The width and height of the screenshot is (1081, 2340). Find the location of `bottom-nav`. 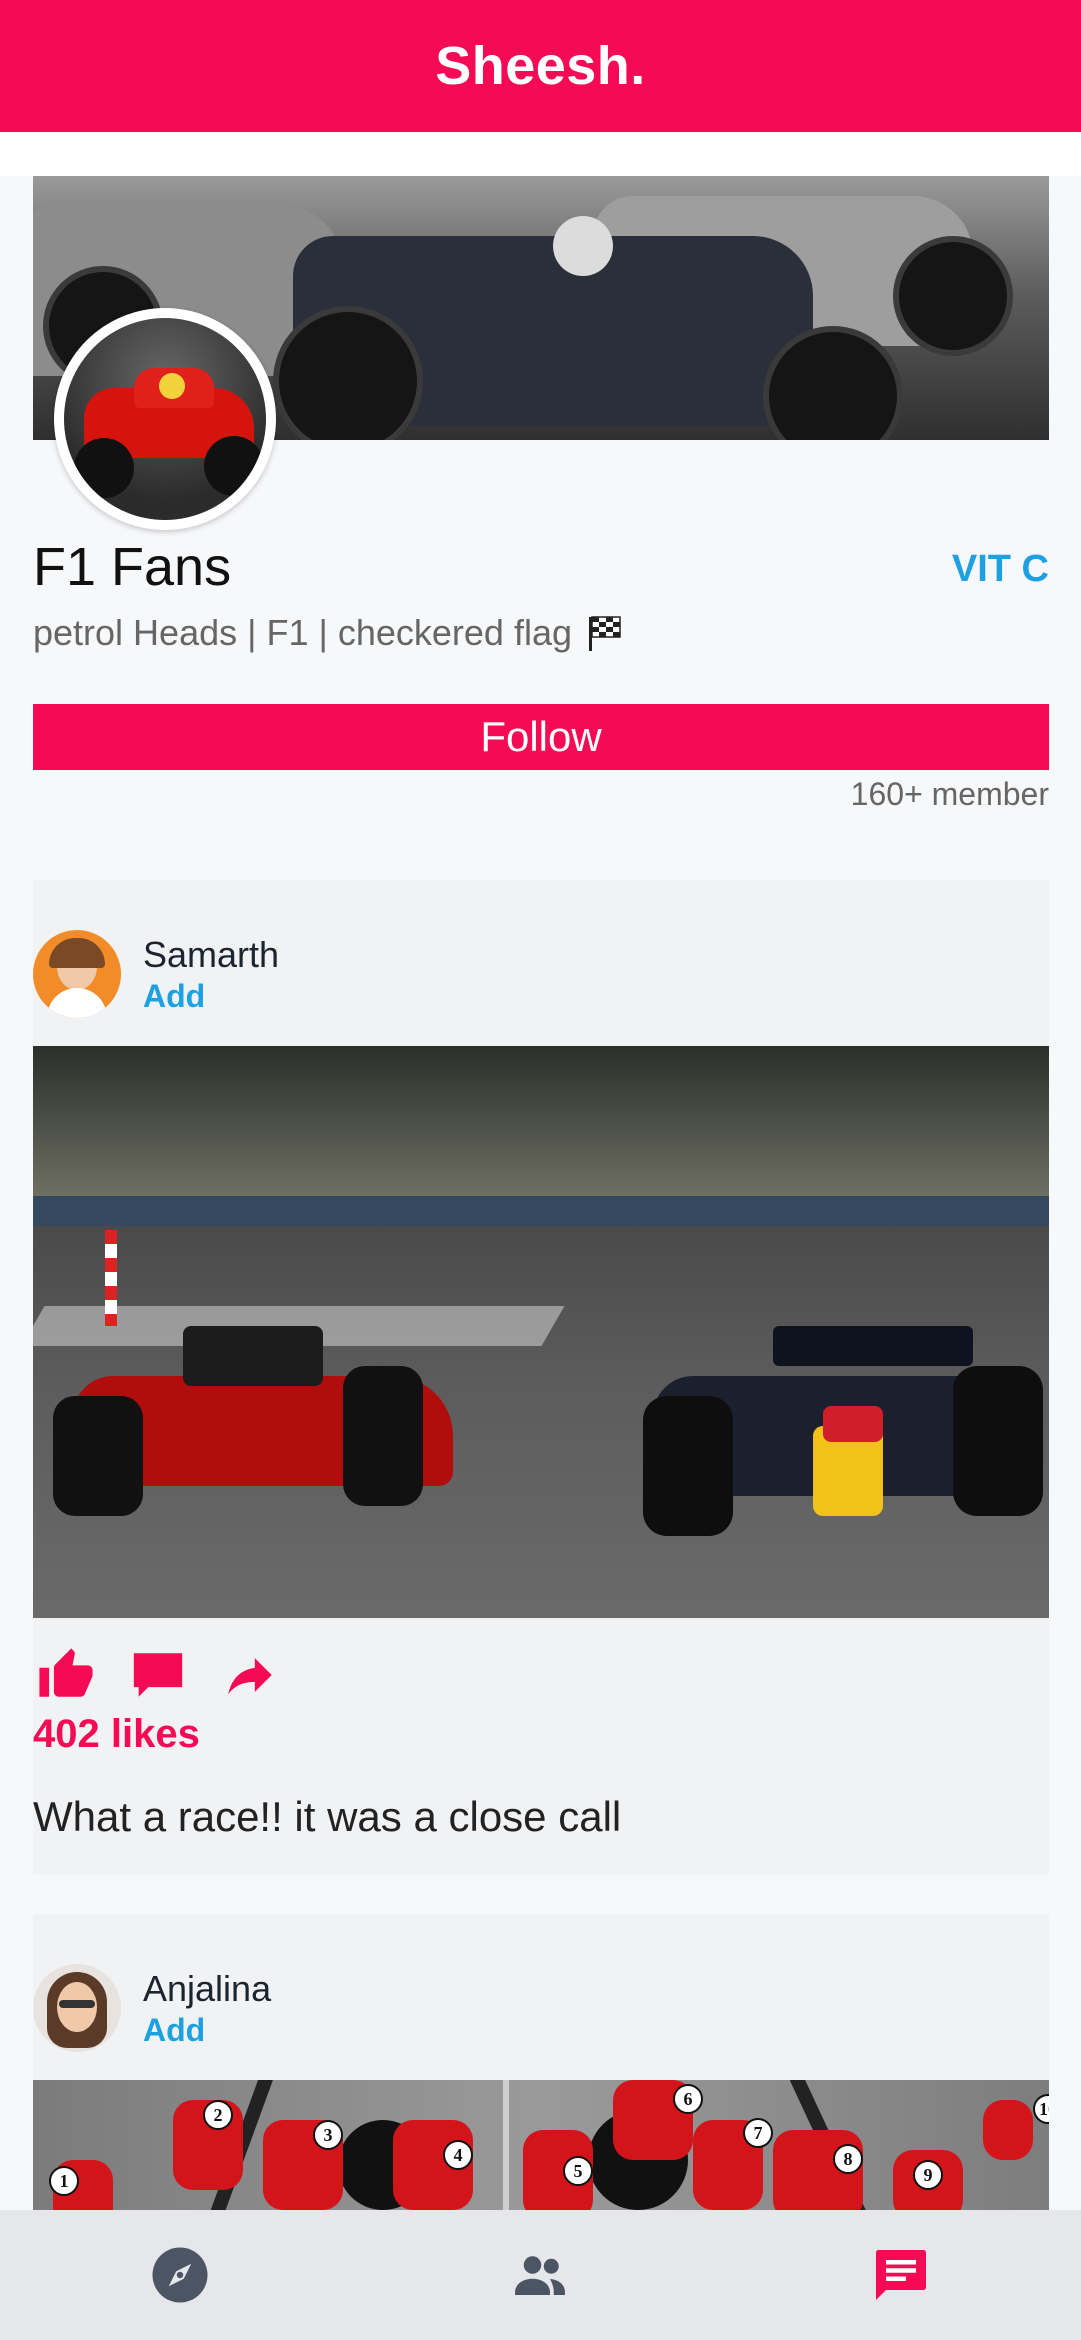

bottom-nav is located at coordinates (540, 2275).